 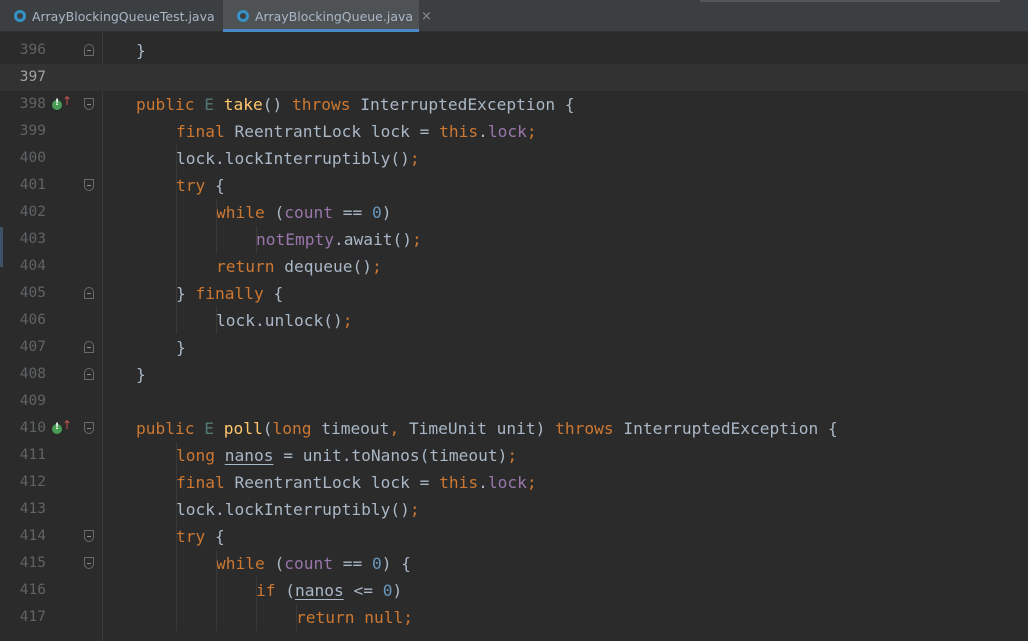 What do you see at coordinates (426, 16) in the screenshot?
I see `close-tab-icon: ×` at bounding box center [426, 16].